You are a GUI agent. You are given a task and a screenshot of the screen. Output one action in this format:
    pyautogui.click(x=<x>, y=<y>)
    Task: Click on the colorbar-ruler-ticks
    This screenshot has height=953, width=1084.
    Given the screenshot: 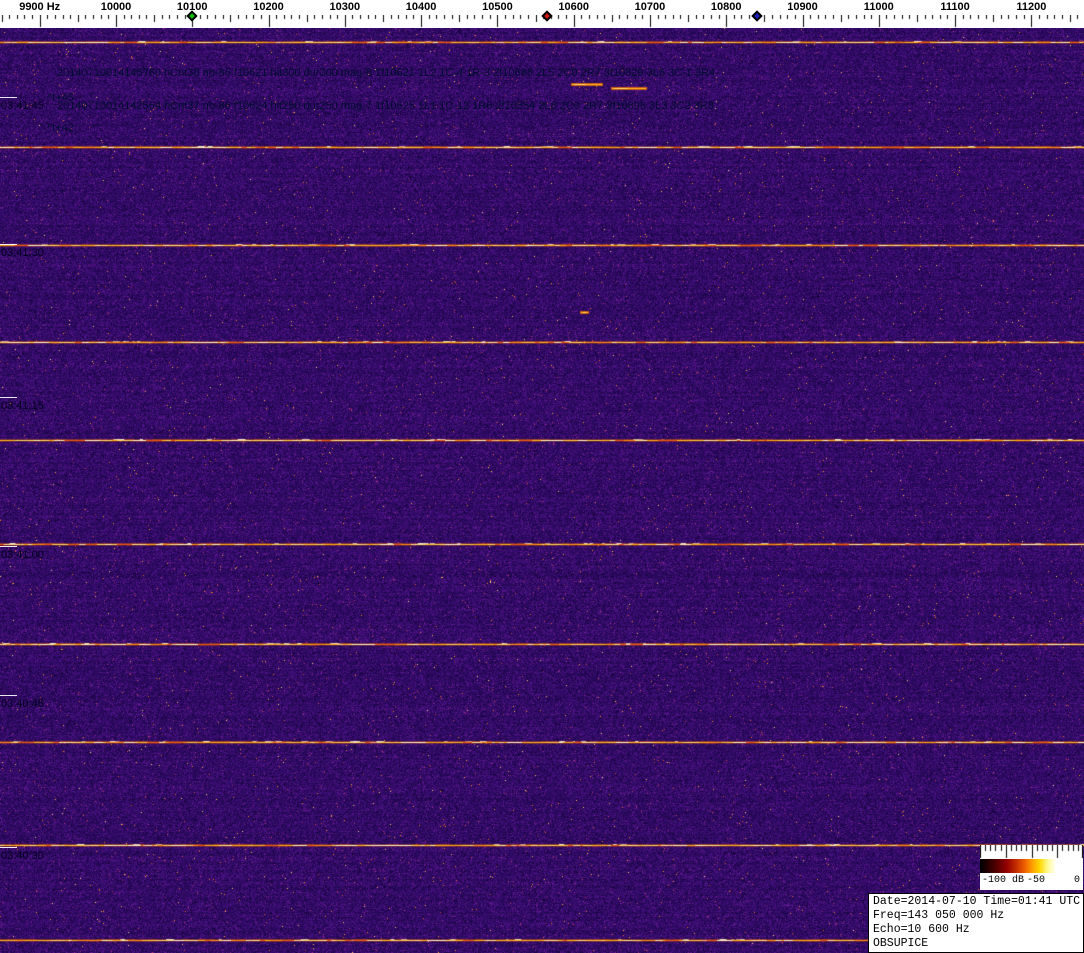 What is the action you would take?
    pyautogui.click(x=1031, y=852)
    